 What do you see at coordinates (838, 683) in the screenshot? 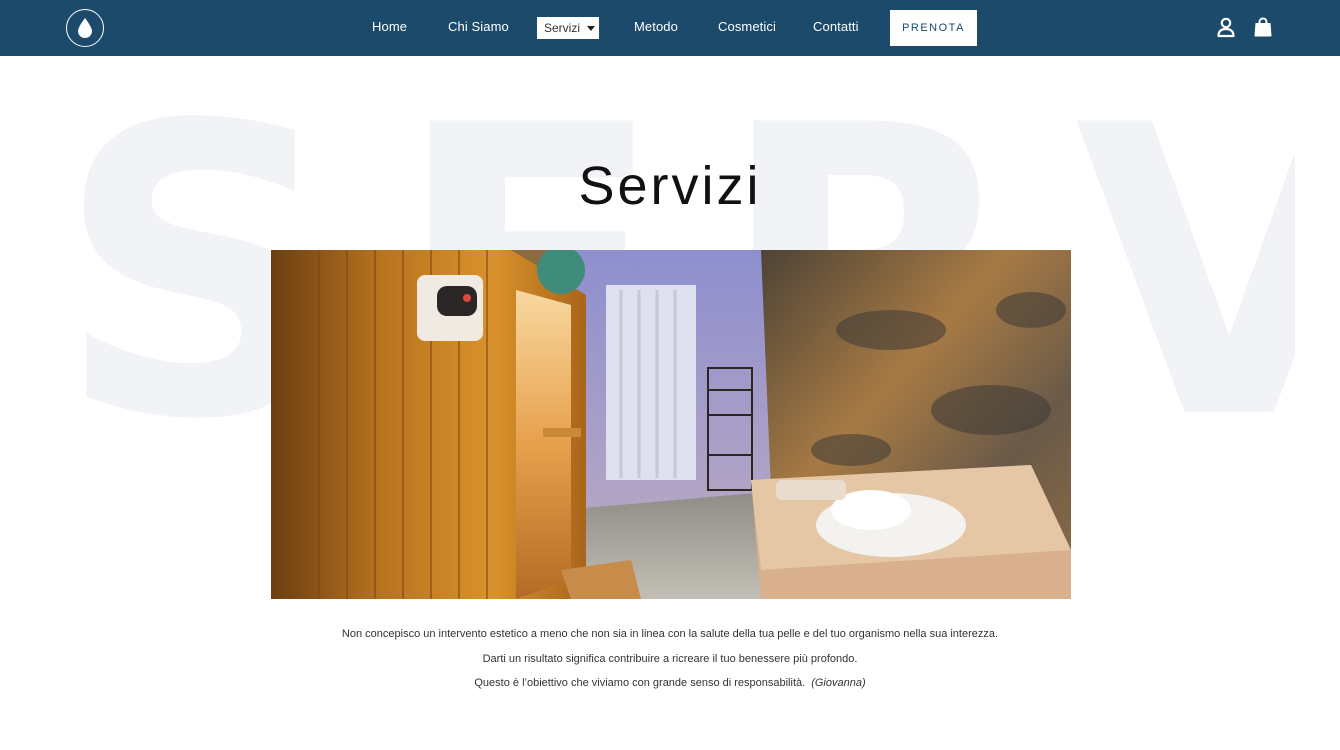
I see `signature: (Giovanna)` at bounding box center [838, 683].